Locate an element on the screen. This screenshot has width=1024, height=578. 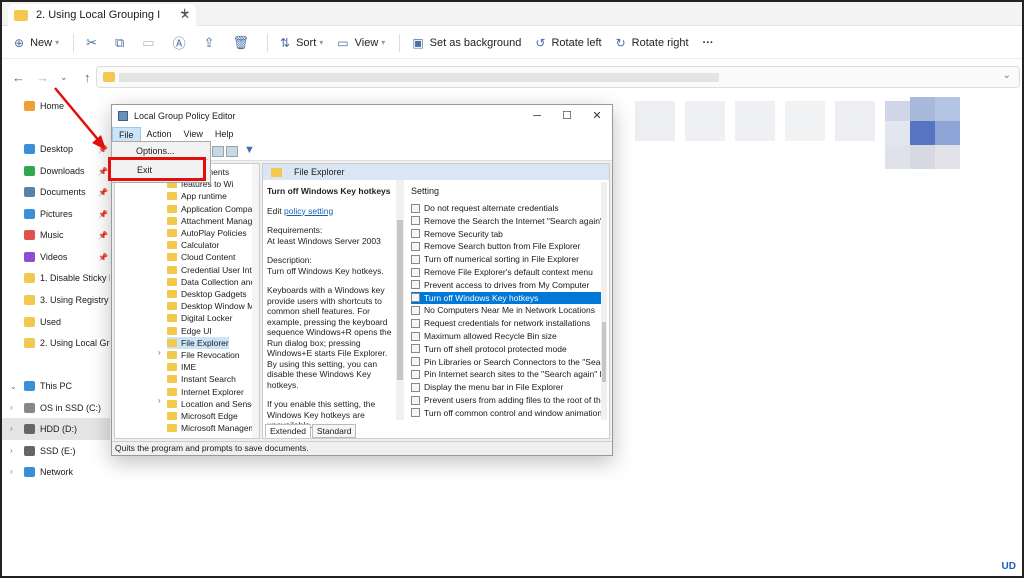
annotation-arrow is located at coordinates (80, 118).